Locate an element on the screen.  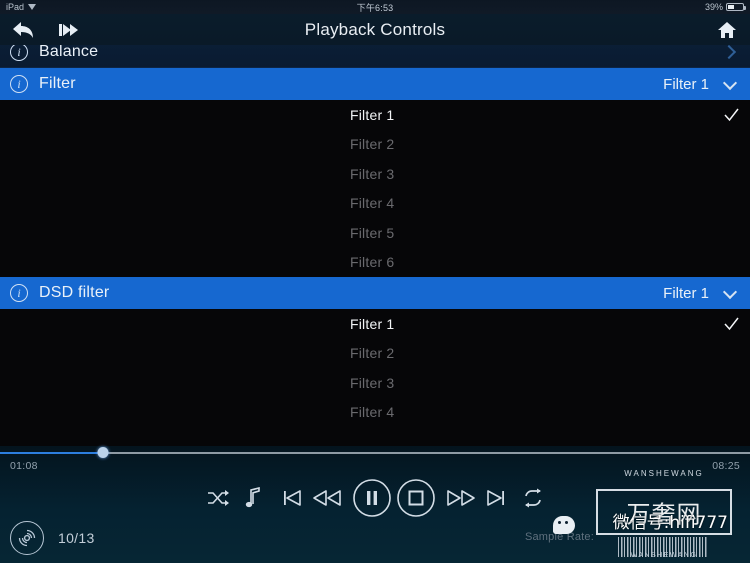
fast-forward-button is located at coordinates (461, 498).